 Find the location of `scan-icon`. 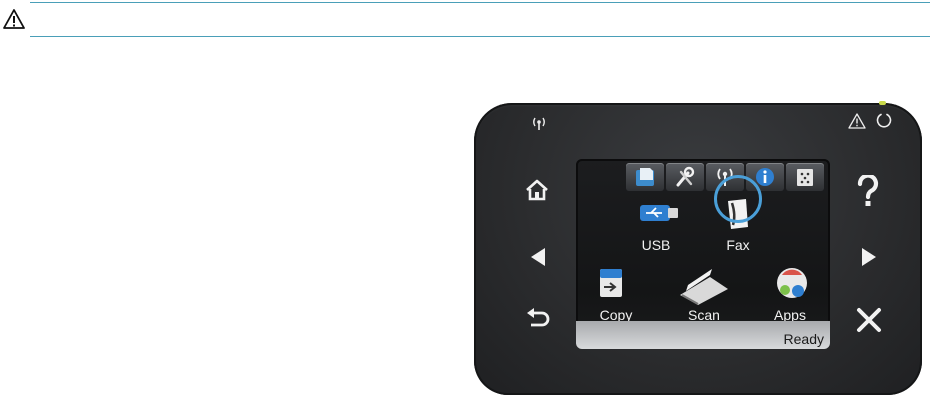

scan-icon is located at coordinates (704, 285).